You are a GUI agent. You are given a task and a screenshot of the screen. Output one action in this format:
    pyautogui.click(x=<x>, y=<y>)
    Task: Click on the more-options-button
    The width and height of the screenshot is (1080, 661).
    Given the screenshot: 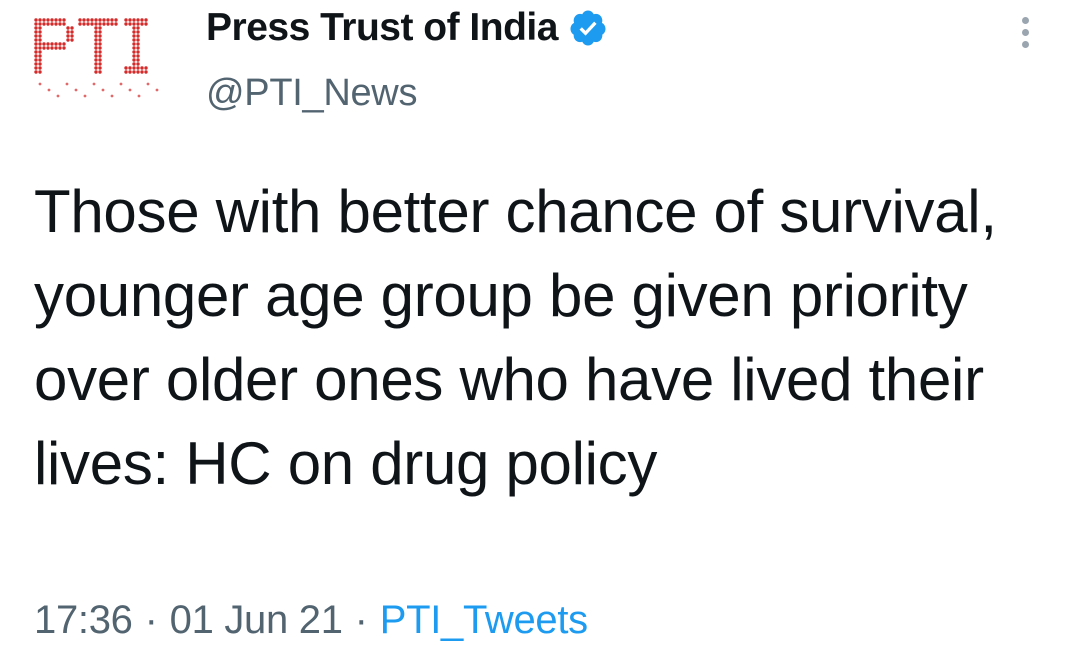 What is the action you would take?
    pyautogui.click(x=1025, y=32)
    